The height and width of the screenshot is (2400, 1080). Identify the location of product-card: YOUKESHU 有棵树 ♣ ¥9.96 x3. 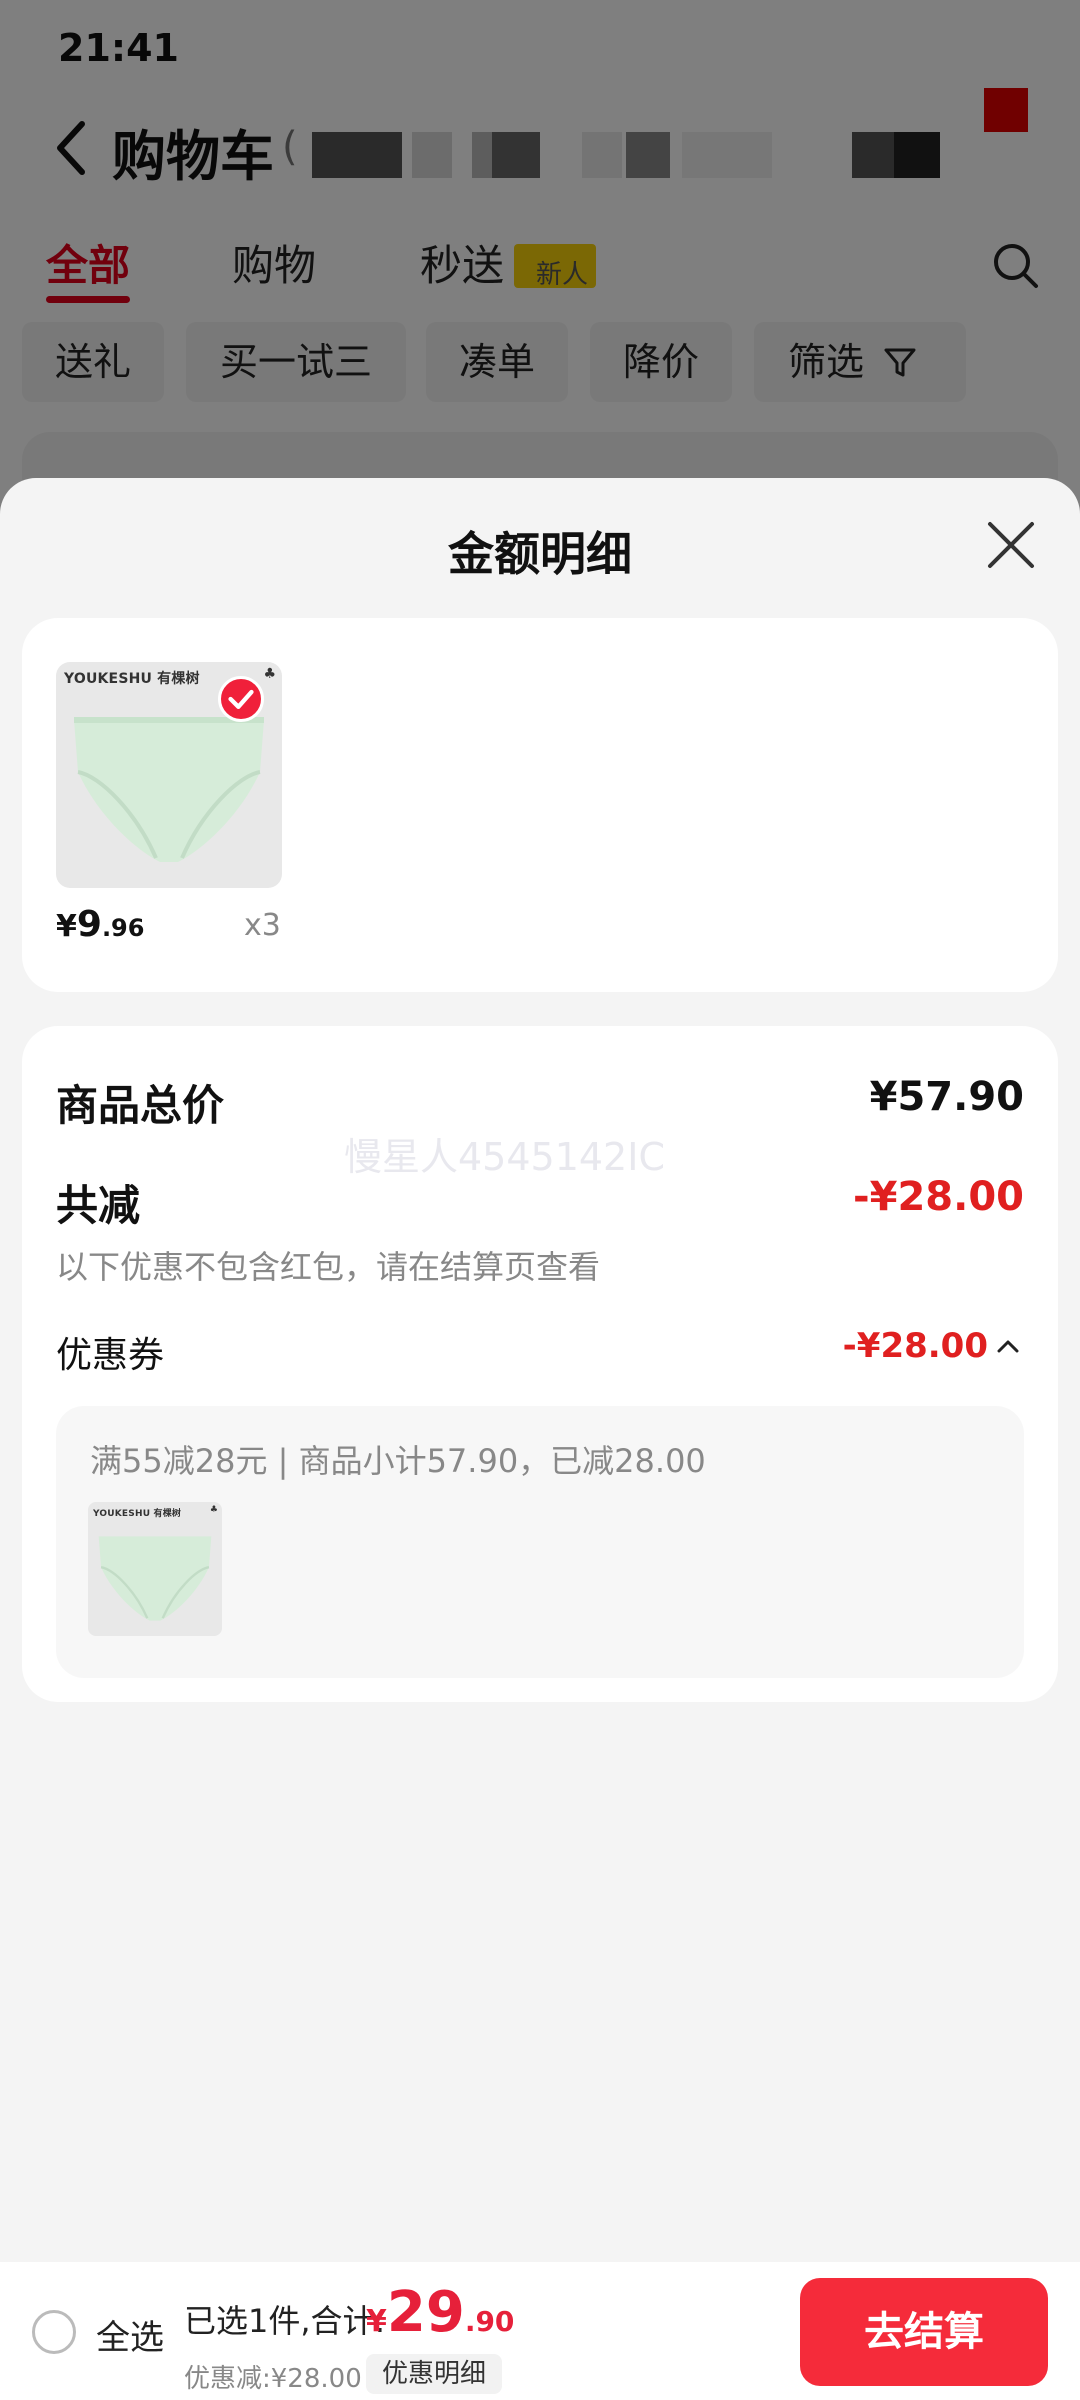
(540, 805).